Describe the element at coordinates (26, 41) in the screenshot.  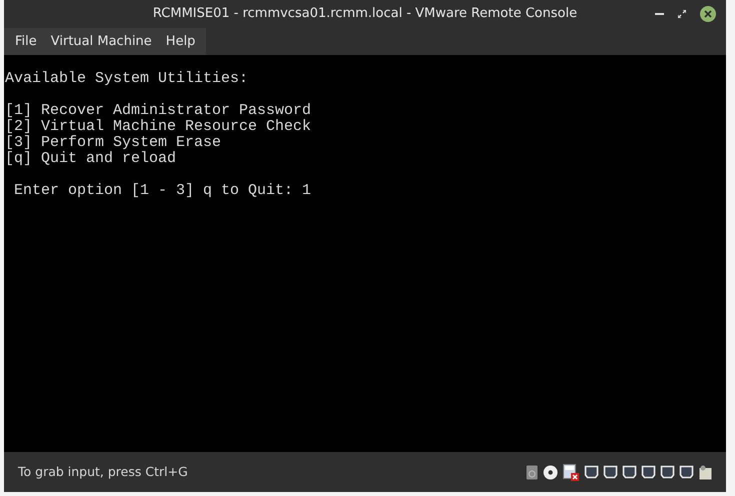
I see `menu-item: File` at that location.